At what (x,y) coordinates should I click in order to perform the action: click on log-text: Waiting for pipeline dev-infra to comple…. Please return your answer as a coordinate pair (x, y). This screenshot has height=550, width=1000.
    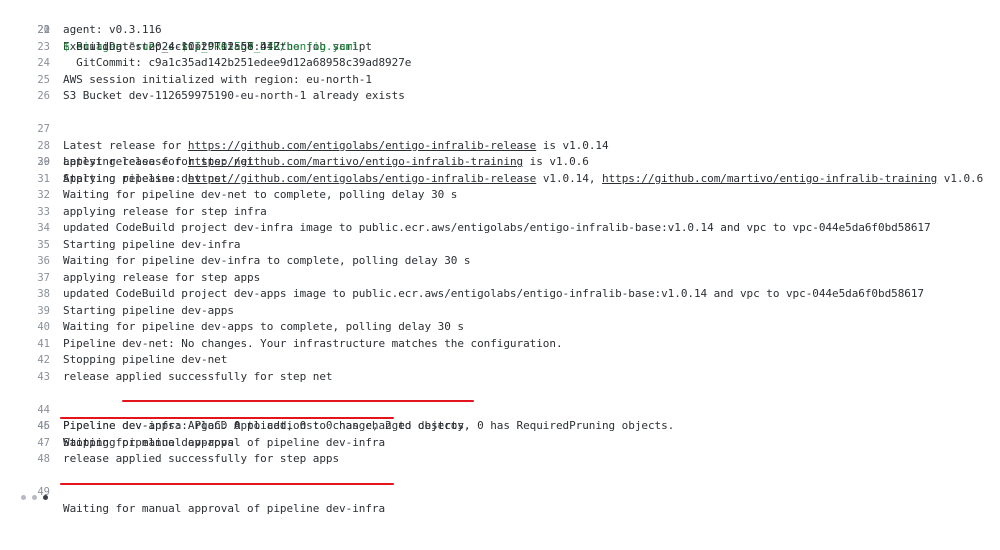
    Looking at the image, I should click on (267, 260).